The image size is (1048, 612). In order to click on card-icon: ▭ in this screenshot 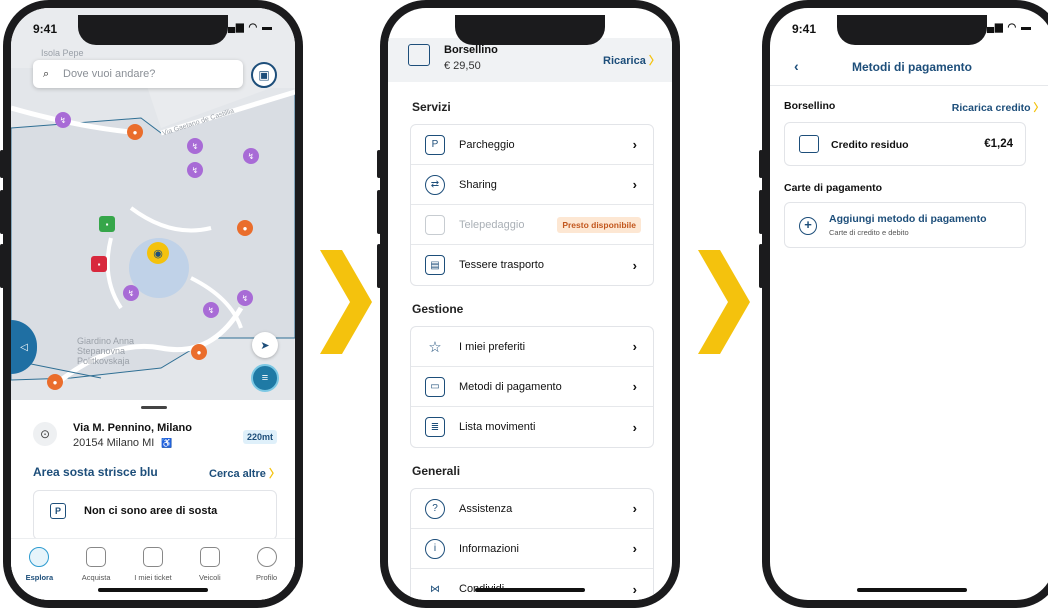, I will do `click(435, 386)`.